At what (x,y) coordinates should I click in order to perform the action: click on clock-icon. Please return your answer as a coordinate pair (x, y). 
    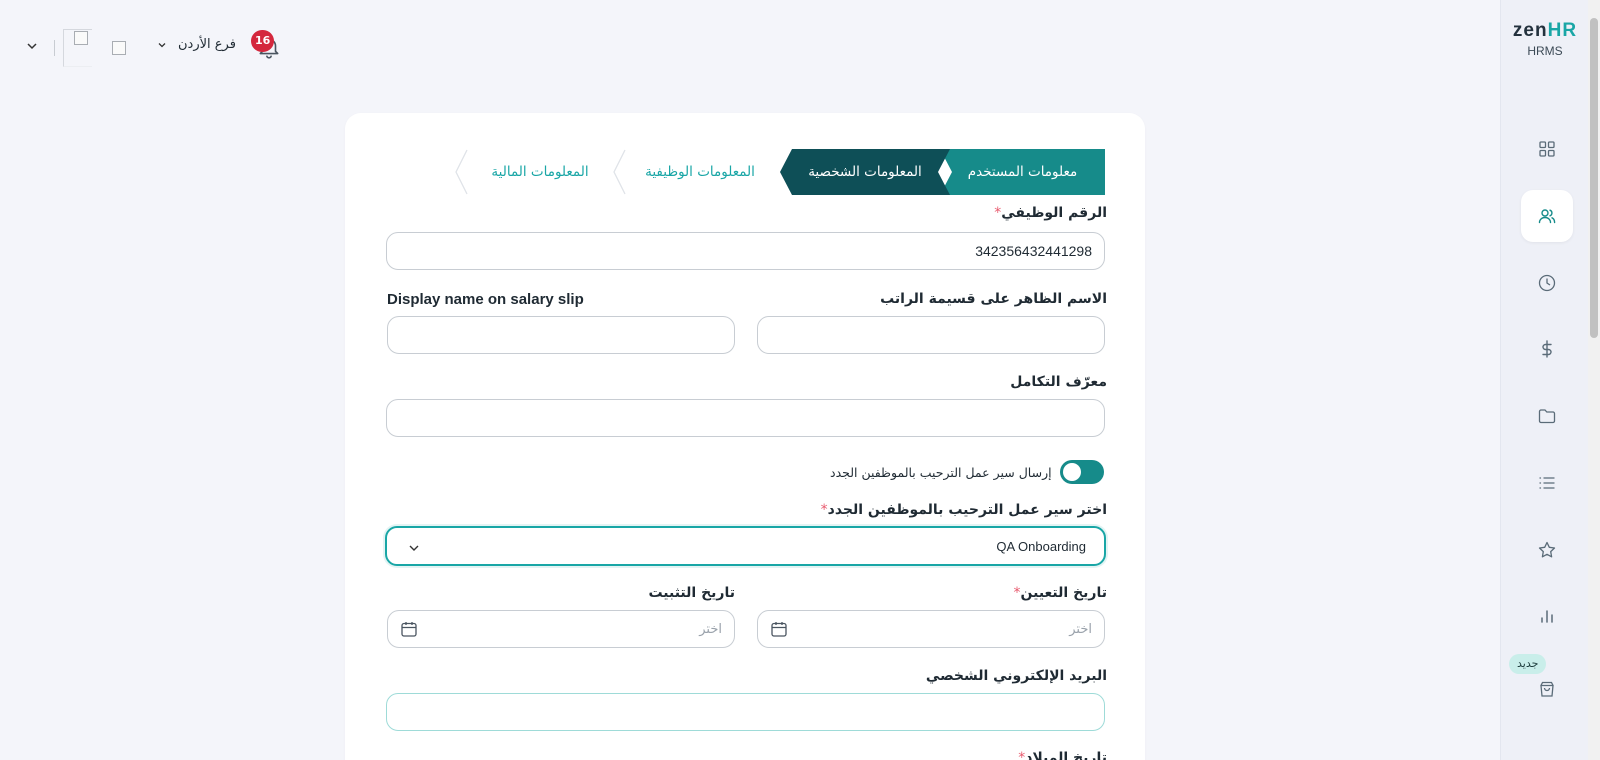
    Looking at the image, I should click on (1547, 283).